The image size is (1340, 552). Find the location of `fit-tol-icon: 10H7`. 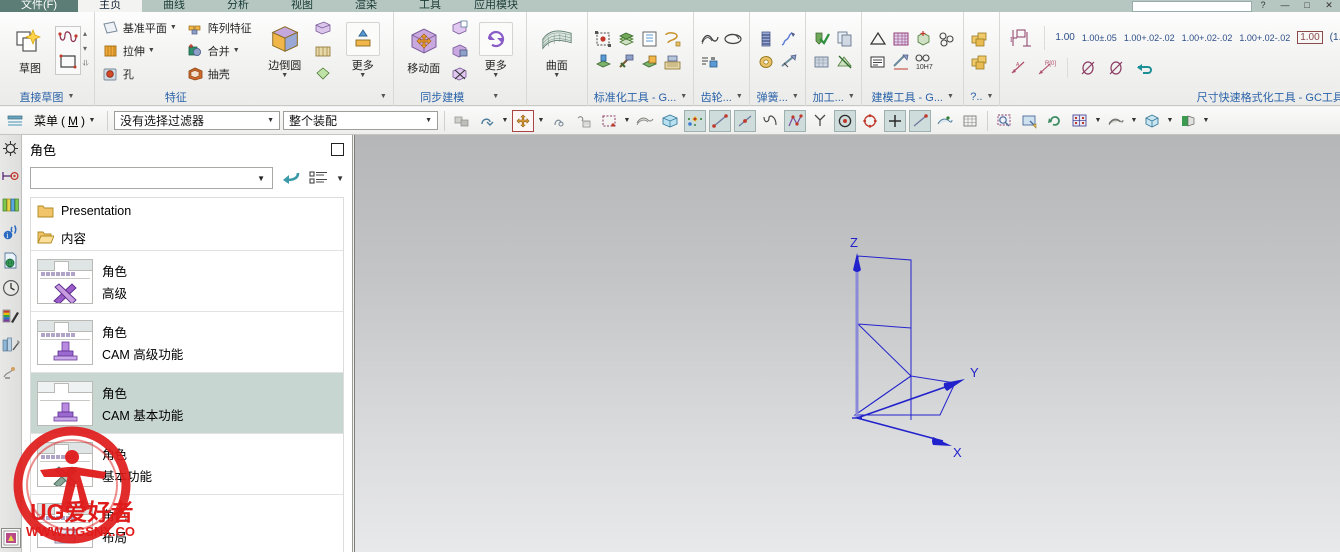

fit-tol-icon: 10H7 is located at coordinates (924, 62).